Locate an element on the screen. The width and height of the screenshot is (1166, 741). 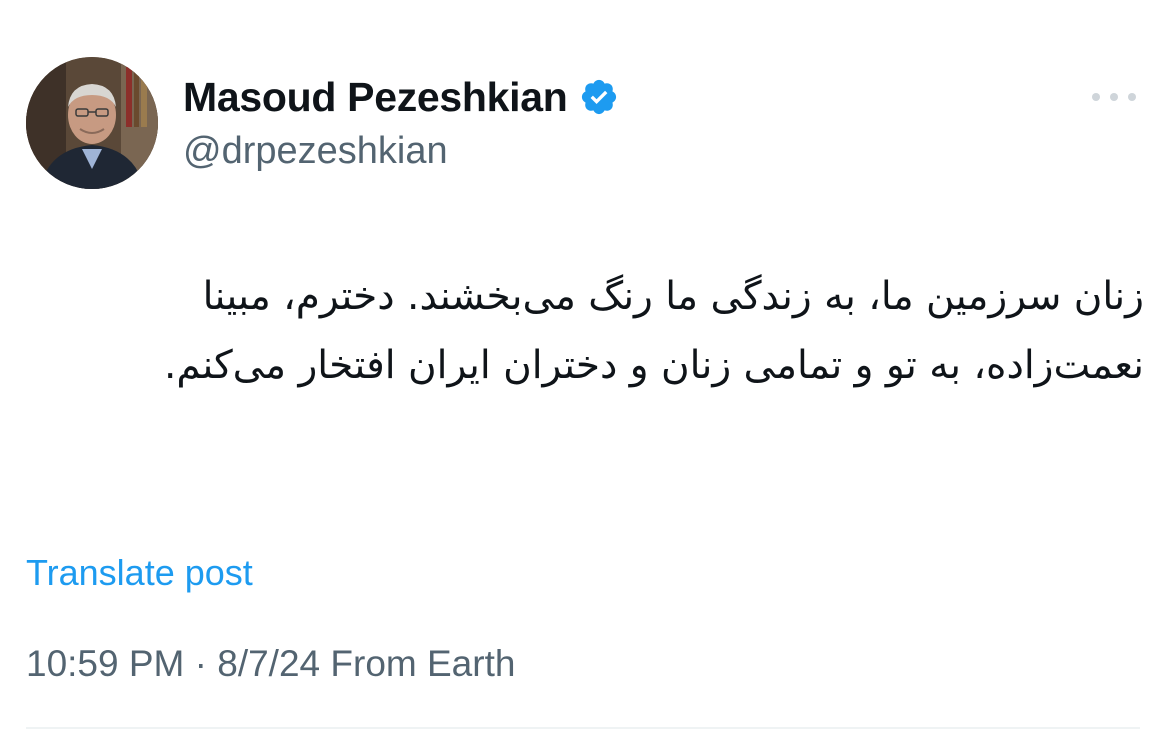
avatar-photo is located at coordinates (92, 123).